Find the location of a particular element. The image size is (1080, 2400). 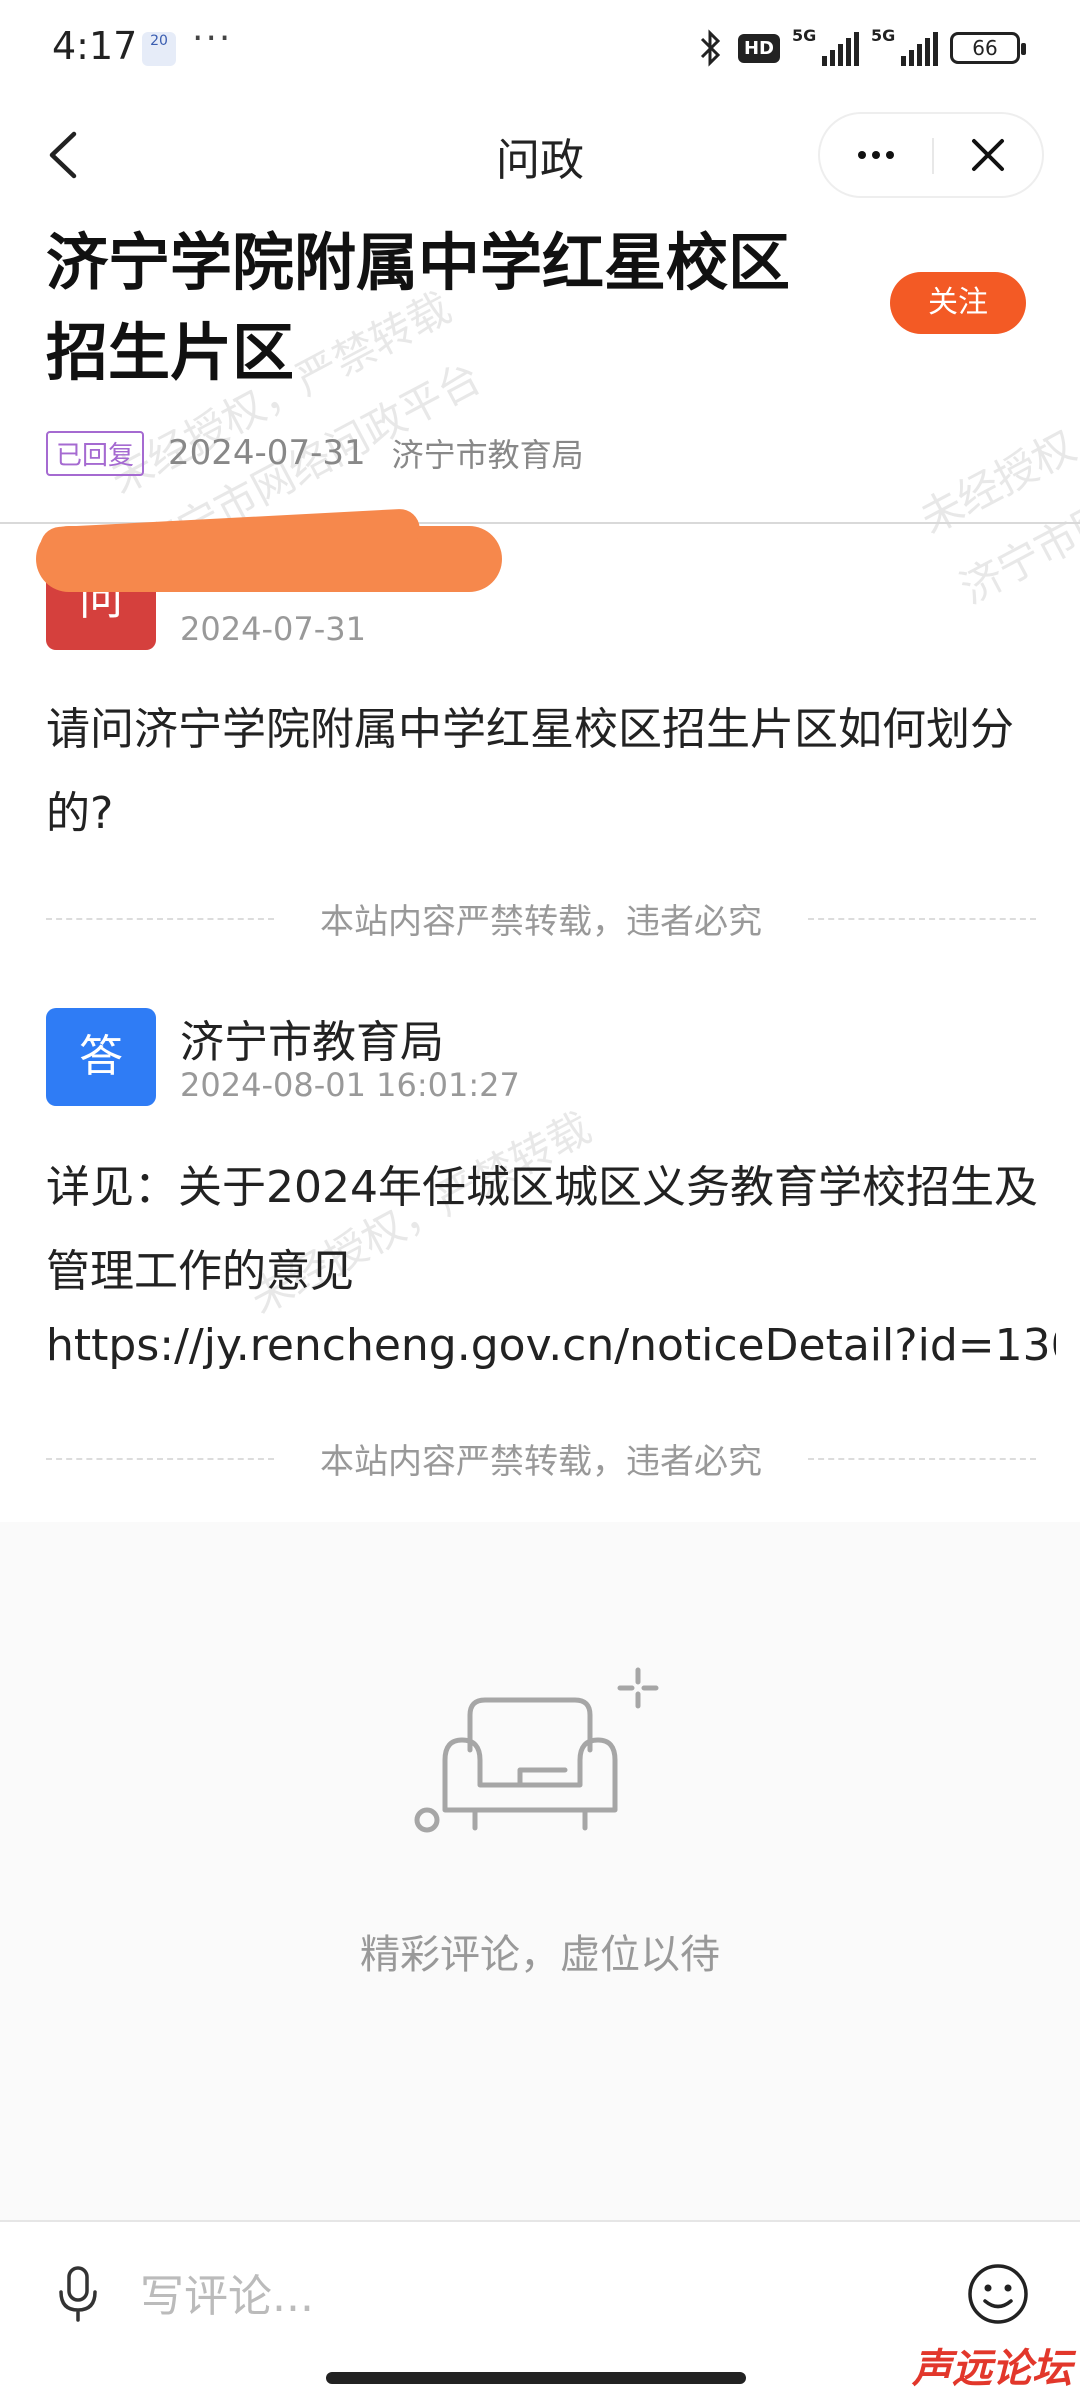

calendar-icon: 20 is located at coordinates (159, 49).